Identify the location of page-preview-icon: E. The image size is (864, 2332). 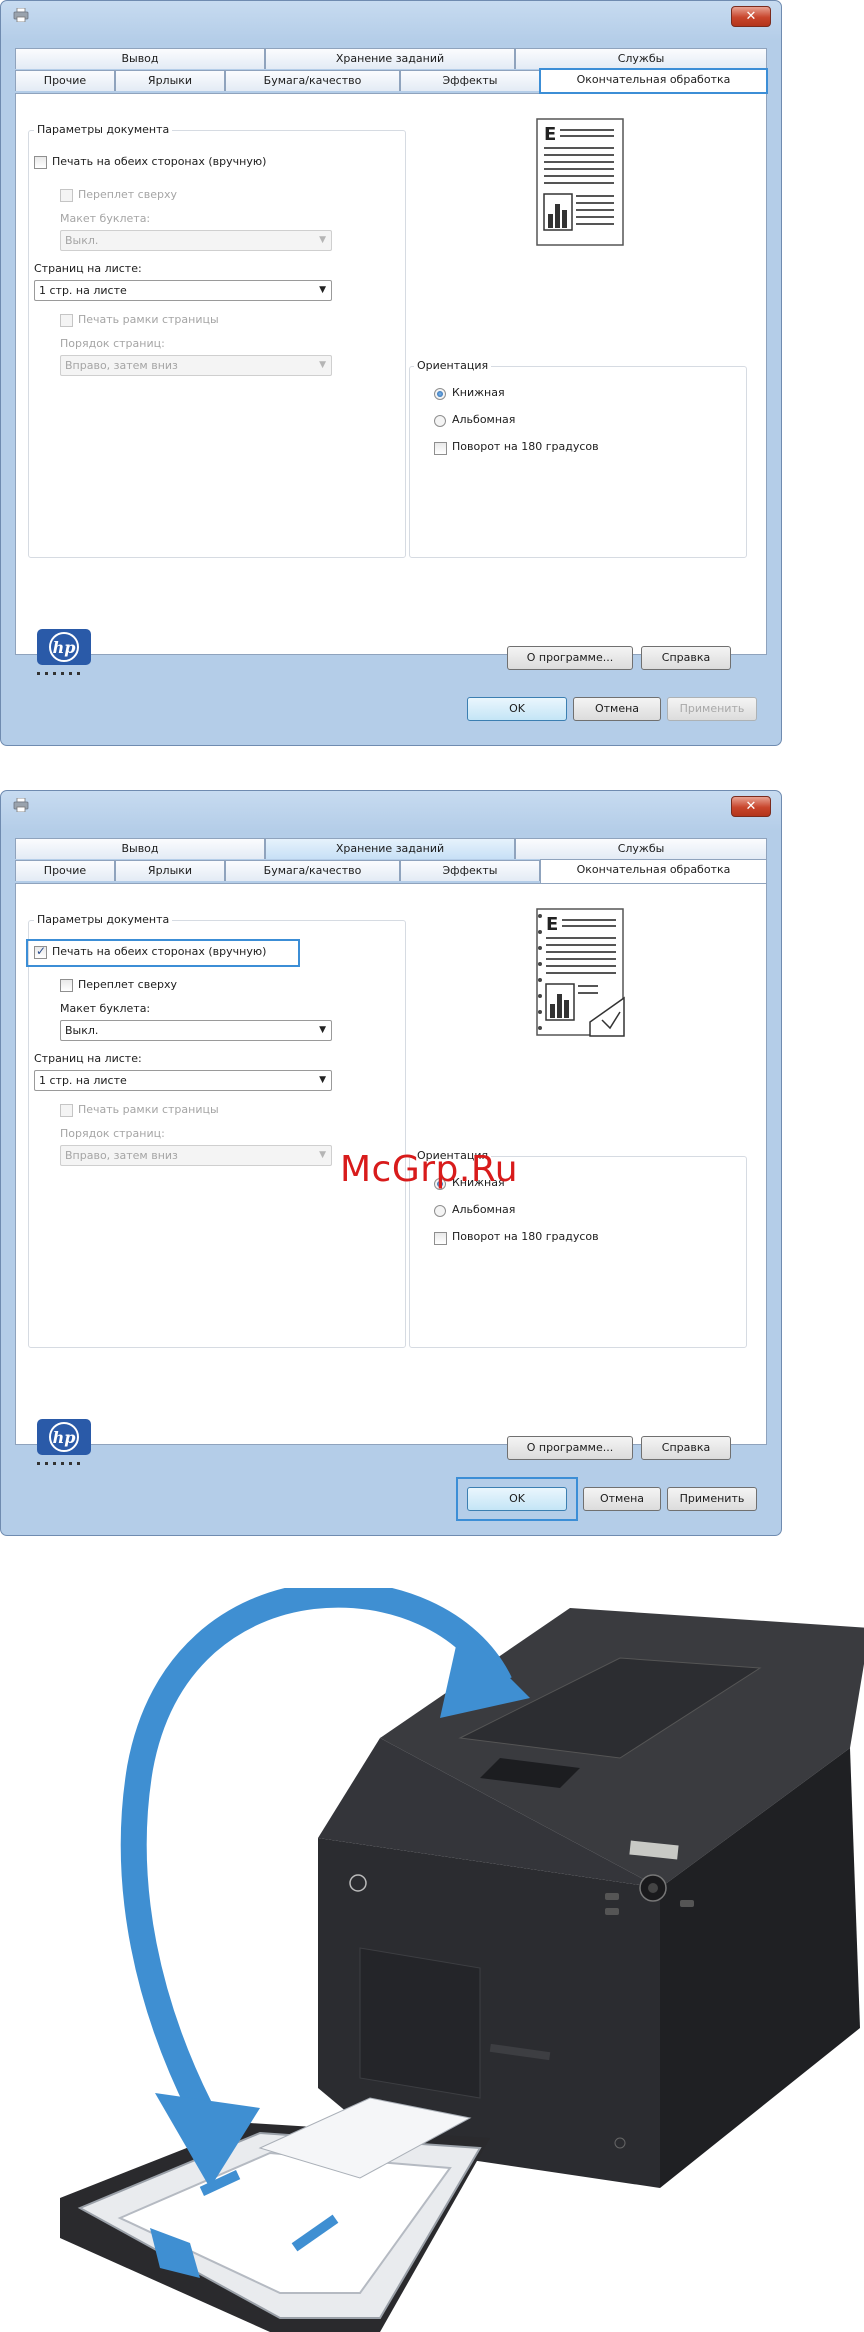
(580, 182).